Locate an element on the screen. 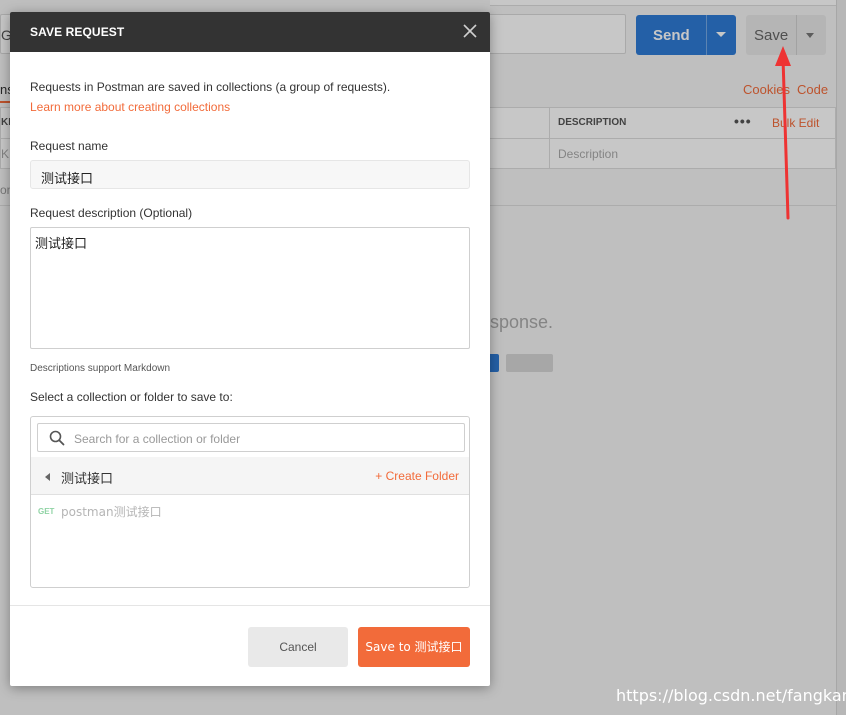 The width and height of the screenshot is (846, 715). request-method-badge: GET is located at coordinates (46, 511).